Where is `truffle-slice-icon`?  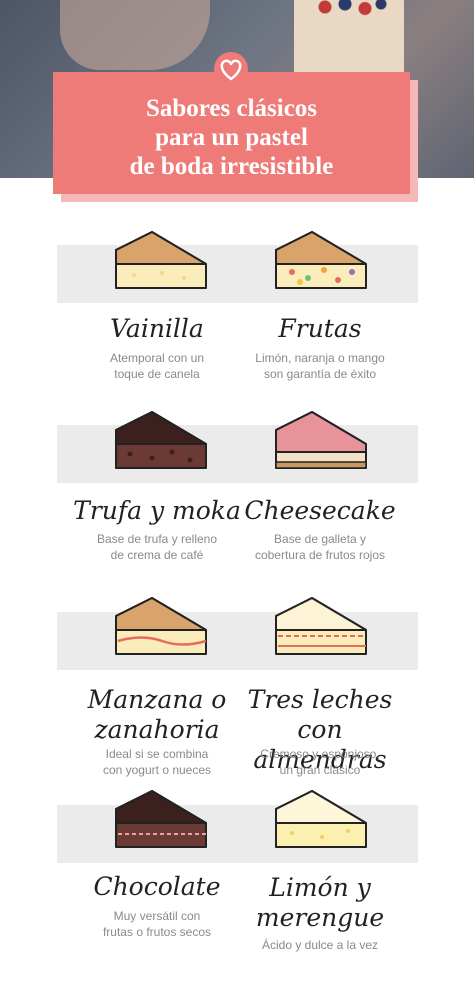
truffle-slice-icon is located at coordinates (161, 440).